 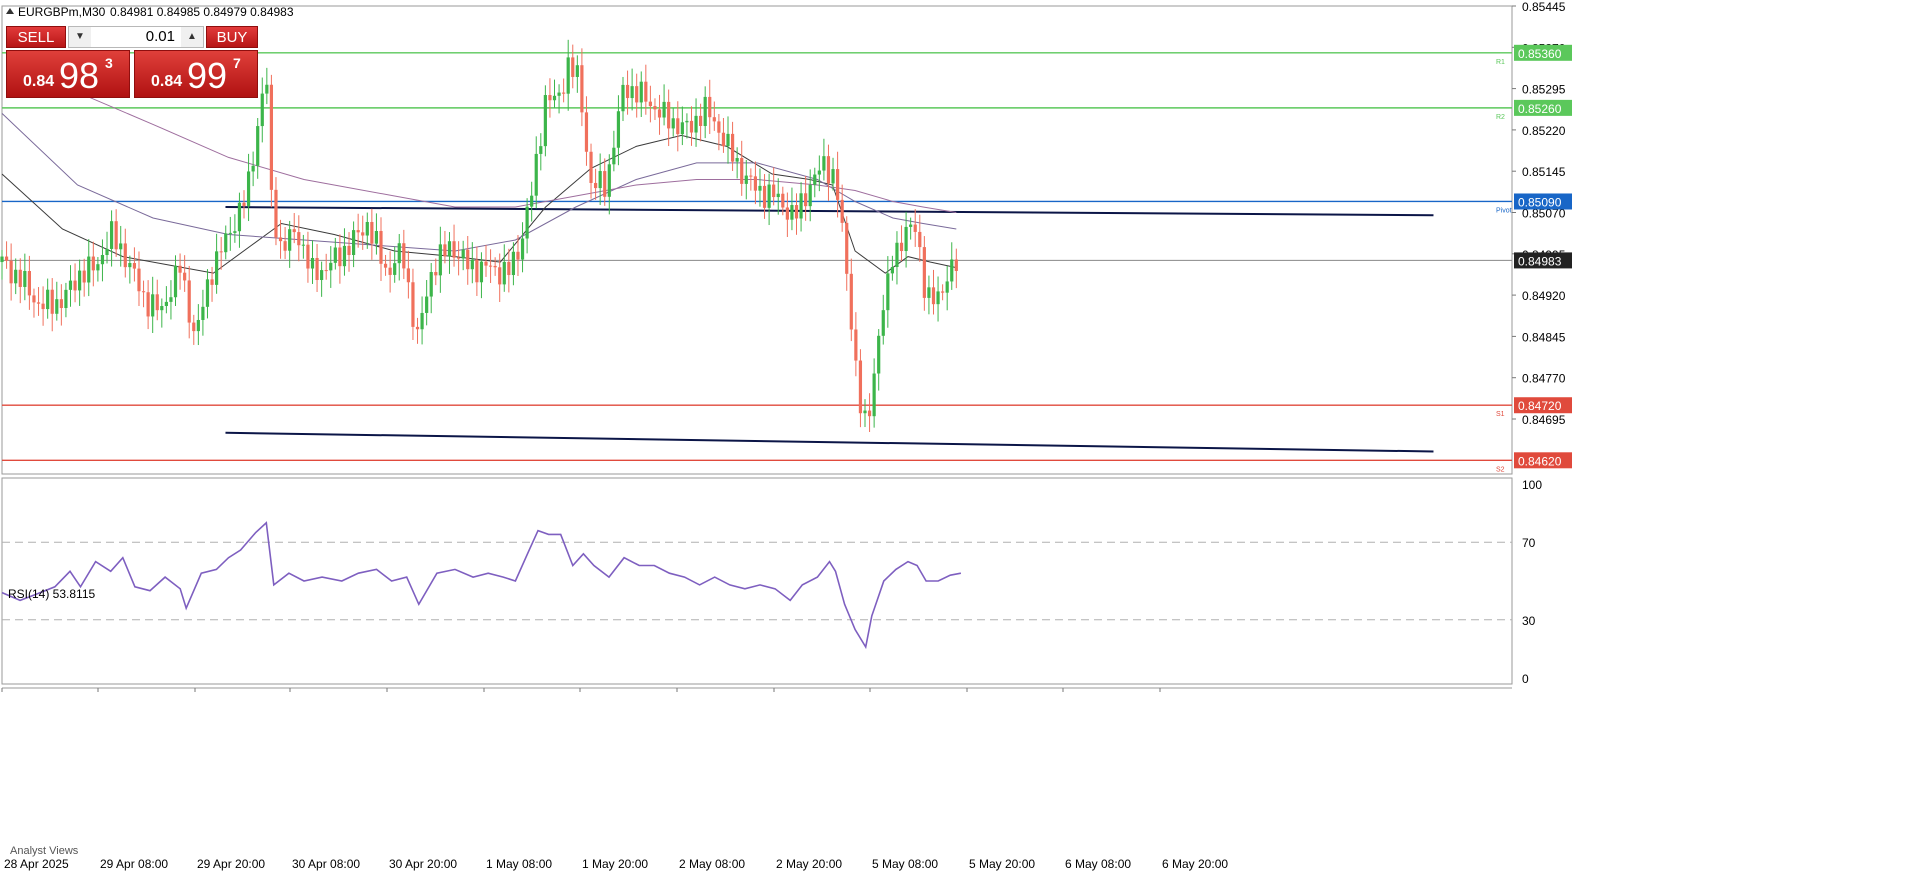 I want to click on time-axis-label: 5 May 20:00, so click(x=1002, y=864).